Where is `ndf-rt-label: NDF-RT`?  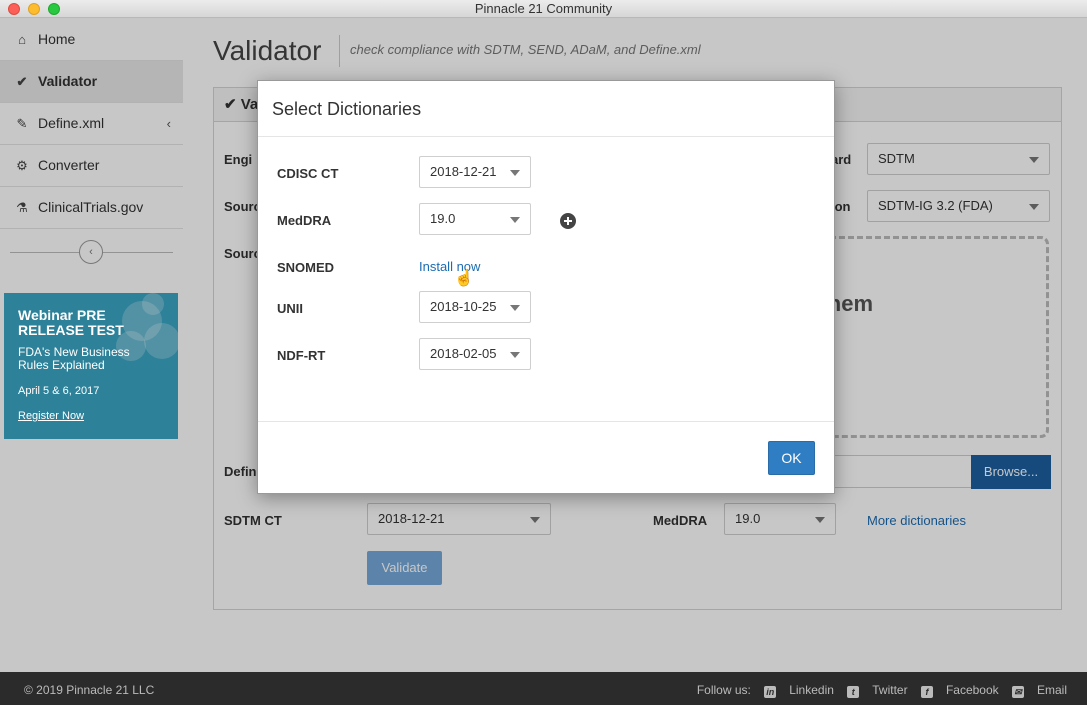
ndf-rt-label: NDF-RT is located at coordinates (301, 355).